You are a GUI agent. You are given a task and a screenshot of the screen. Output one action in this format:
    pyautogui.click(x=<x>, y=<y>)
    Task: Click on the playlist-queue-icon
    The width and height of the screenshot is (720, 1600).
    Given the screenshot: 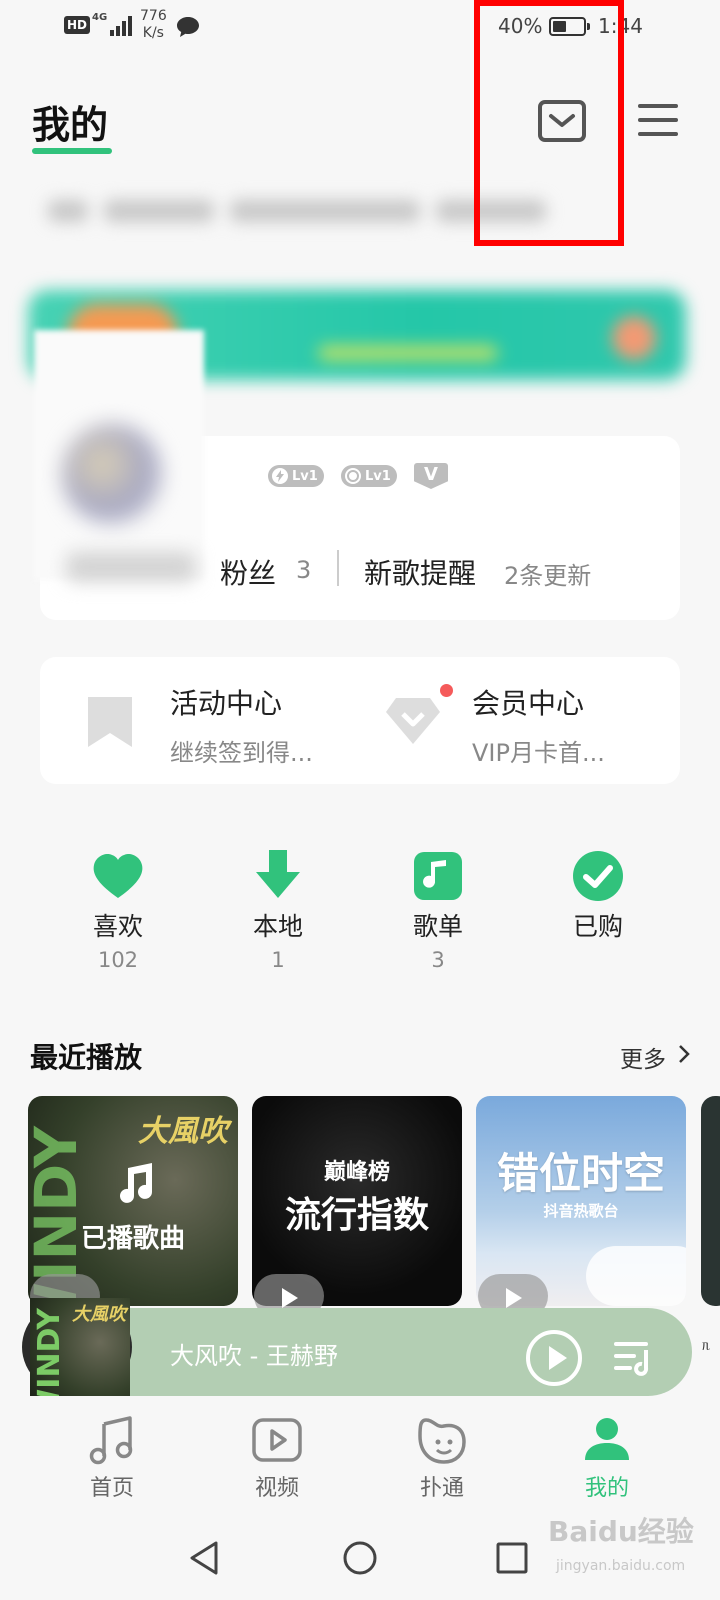 What is the action you would take?
    pyautogui.click(x=634, y=1359)
    